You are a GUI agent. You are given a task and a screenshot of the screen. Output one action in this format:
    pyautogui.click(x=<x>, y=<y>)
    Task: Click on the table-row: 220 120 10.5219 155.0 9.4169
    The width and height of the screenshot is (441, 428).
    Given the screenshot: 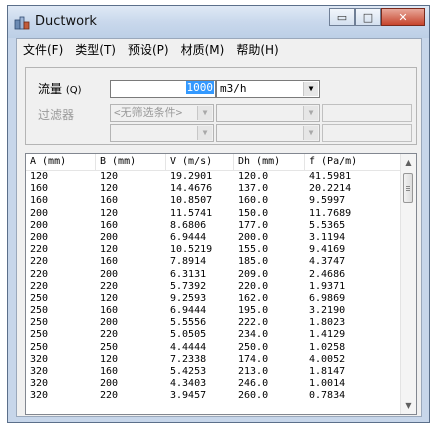 What is the action you would take?
    pyautogui.click(x=213, y=250)
    